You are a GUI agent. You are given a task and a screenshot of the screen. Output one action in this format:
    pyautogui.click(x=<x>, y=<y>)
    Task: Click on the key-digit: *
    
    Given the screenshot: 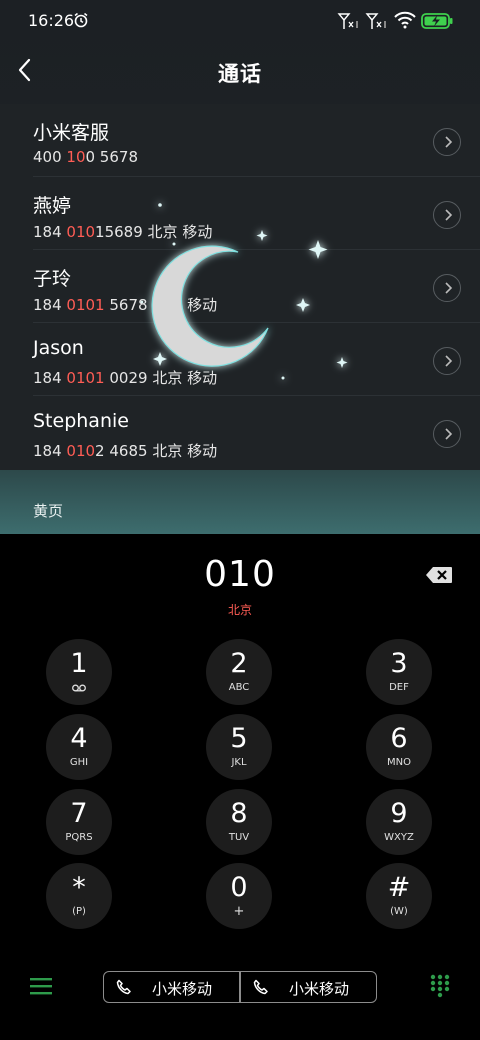 What is the action you would take?
    pyautogui.click(x=79, y=887)
    